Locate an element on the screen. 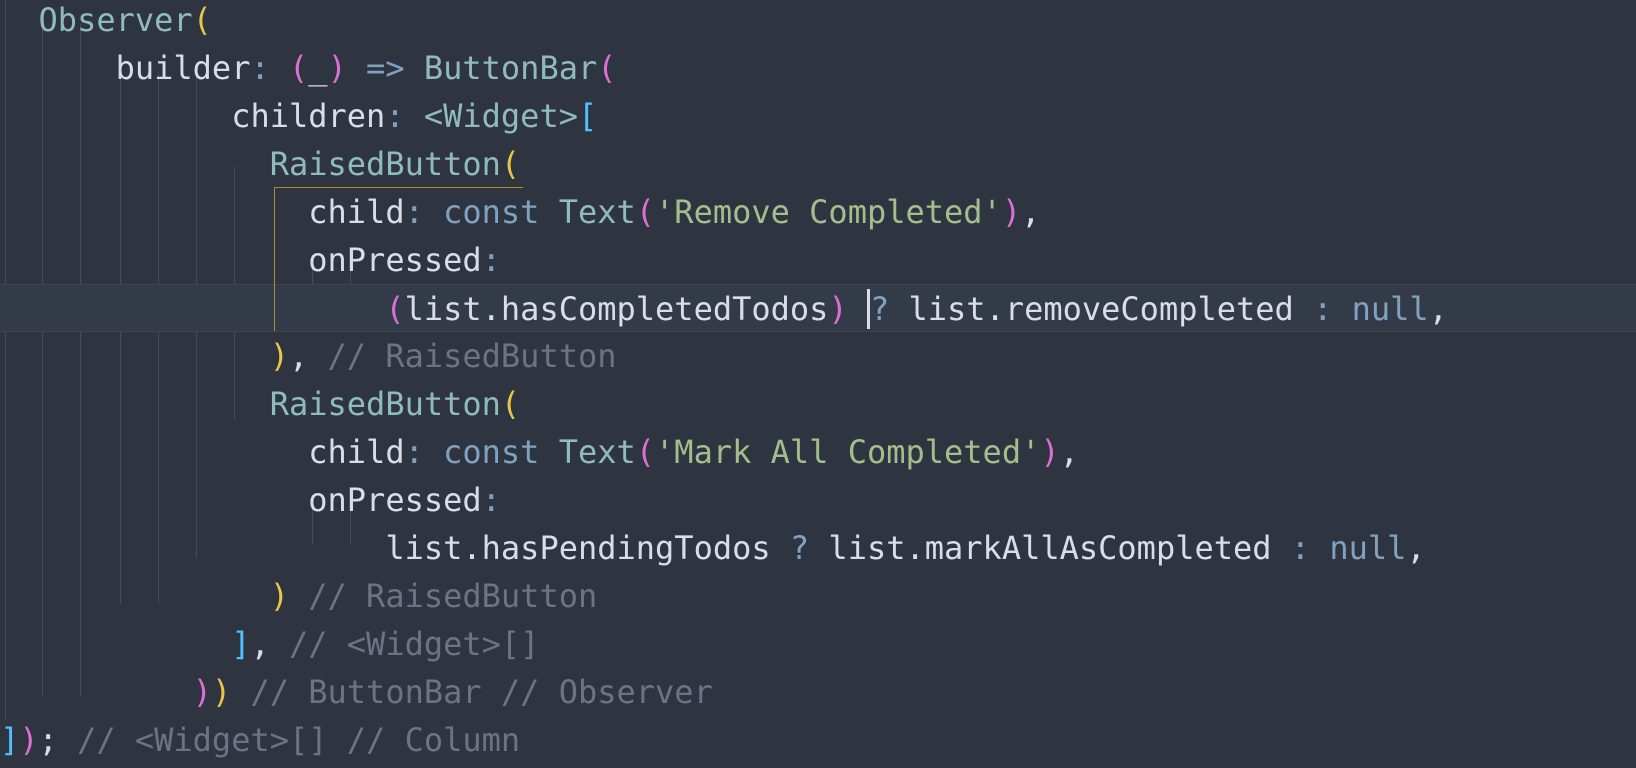 Image resolution: width=1636 pixels, height=768 pixels. code-token: 'Remove Completed' is located at coordinates (828, 212).